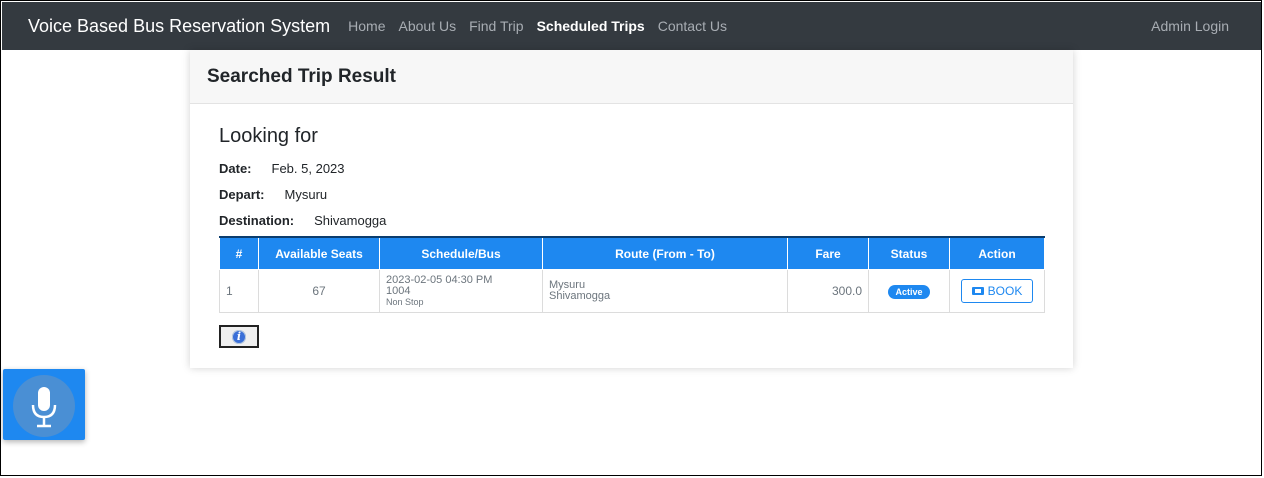  I want to click on date-label: Date:, so click(235, 168).